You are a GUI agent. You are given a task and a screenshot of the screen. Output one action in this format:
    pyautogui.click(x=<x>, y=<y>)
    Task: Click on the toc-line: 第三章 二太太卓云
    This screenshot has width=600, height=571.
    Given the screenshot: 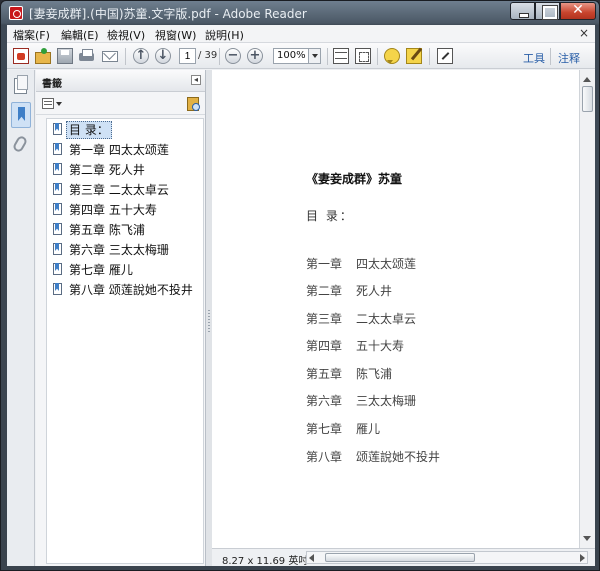 What is the action you would take?
    pyautogui.click(x=361, y=318)
    